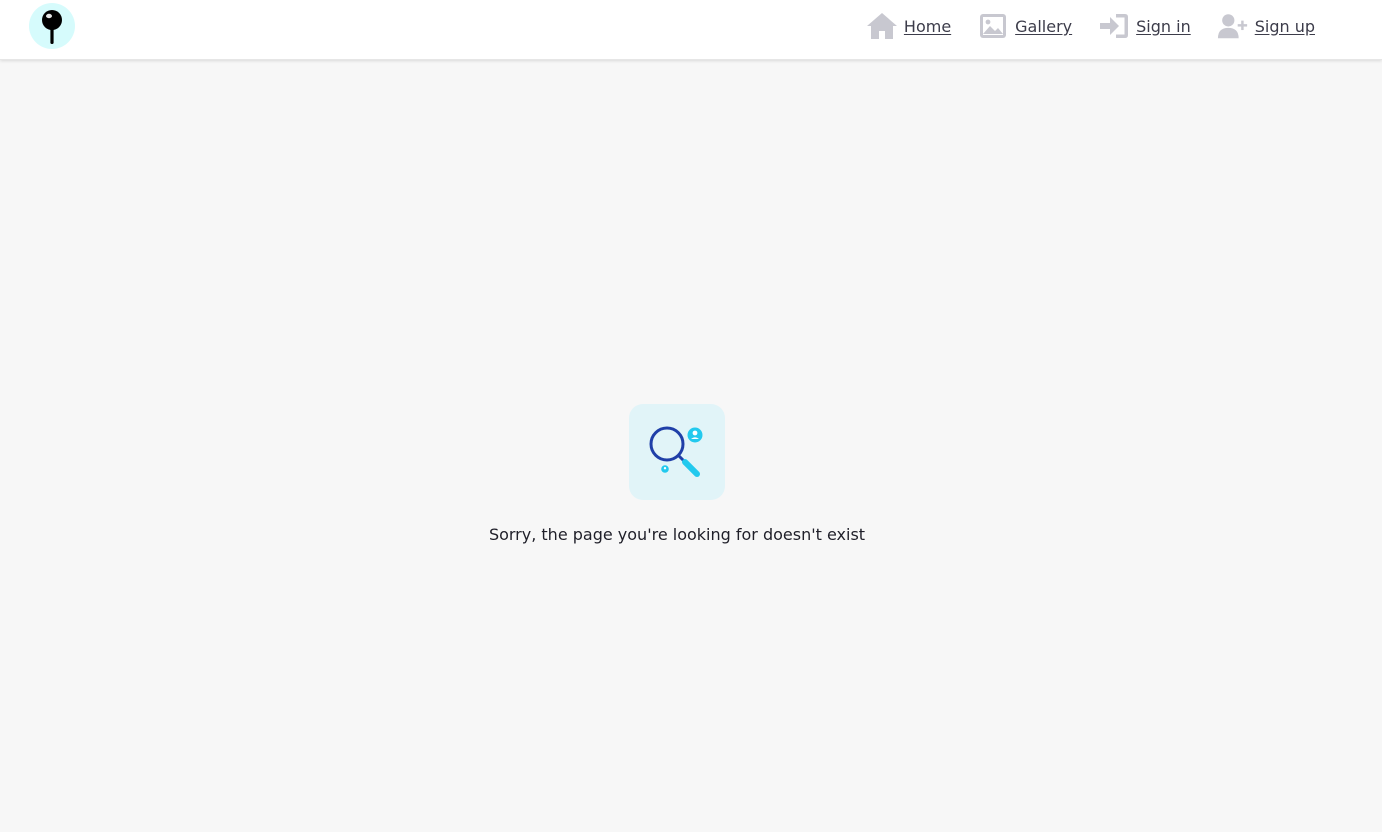 Image resolution: width=1382 pixels, height=832 pixels. What do you see at coordinates (1284, 26) in the screenshot?
I see `nav-sign-up-label: Sign up` at bounding box center [1284, 26].